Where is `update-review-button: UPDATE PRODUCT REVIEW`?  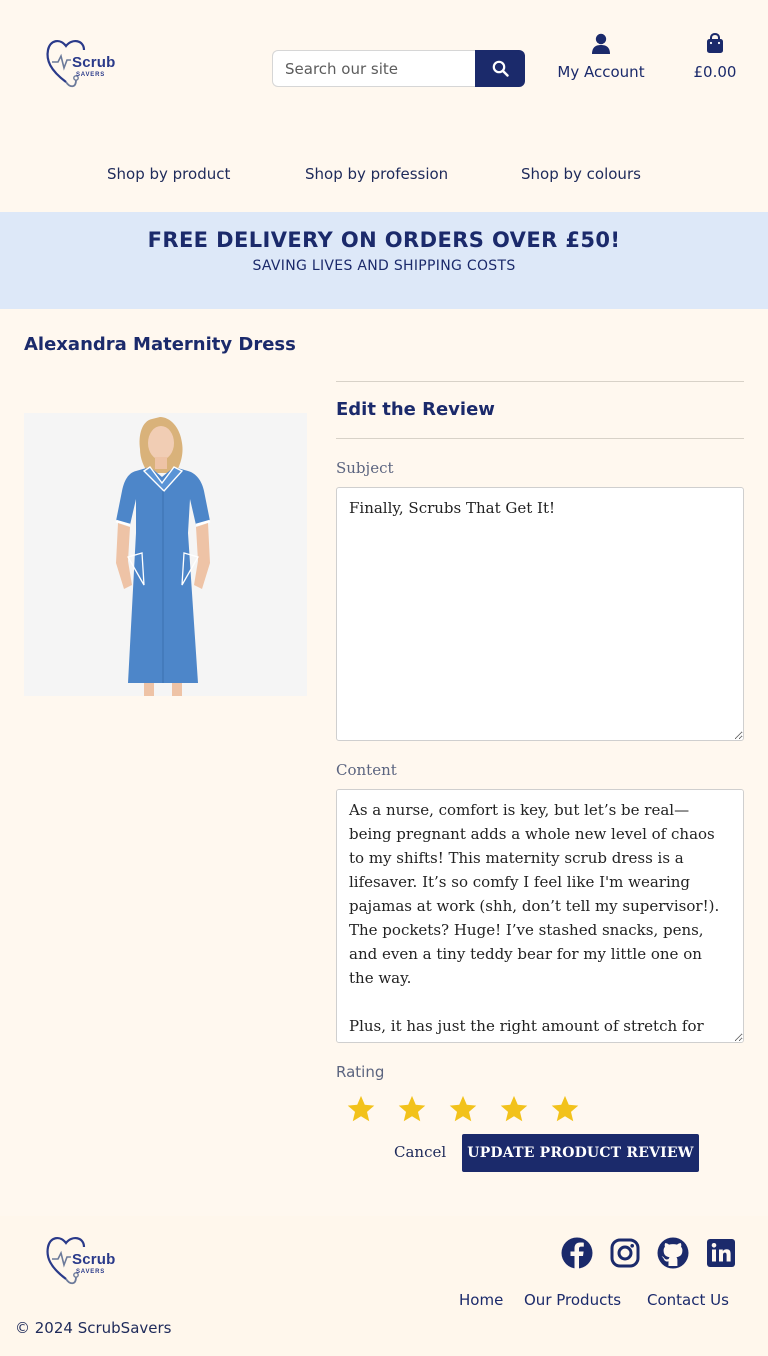
update-review-button: UPDATE PRODUCT REVIEW is located at coordinates (580, 1153).